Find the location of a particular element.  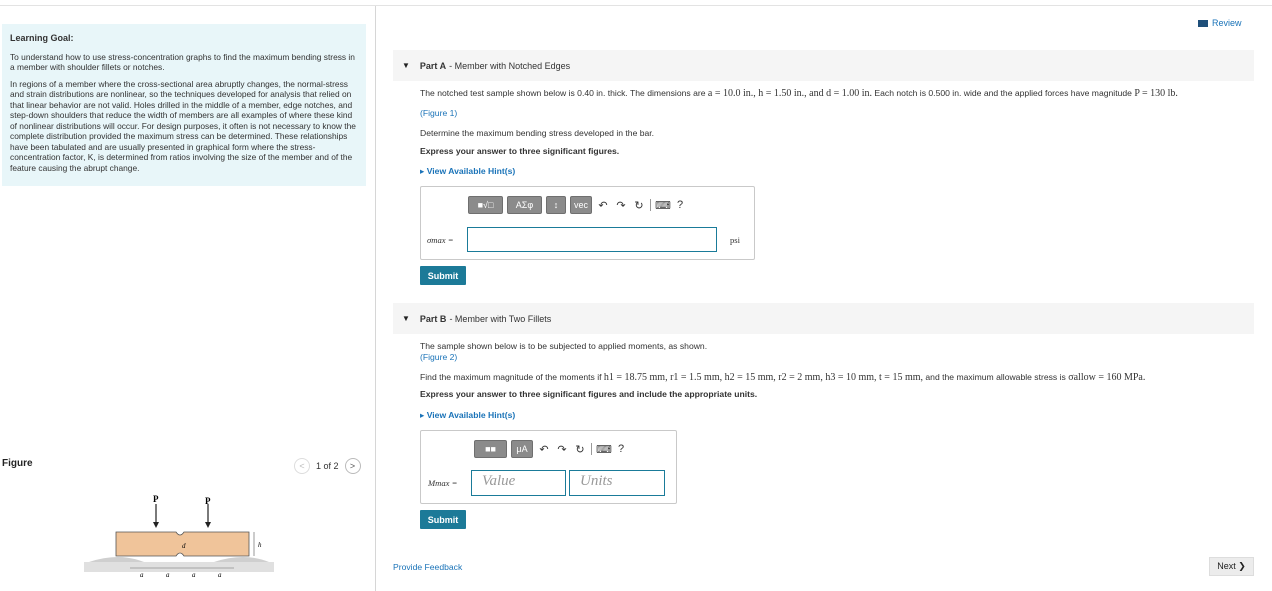

symbols-button: AΣφ is located at coordinates (524, 205).